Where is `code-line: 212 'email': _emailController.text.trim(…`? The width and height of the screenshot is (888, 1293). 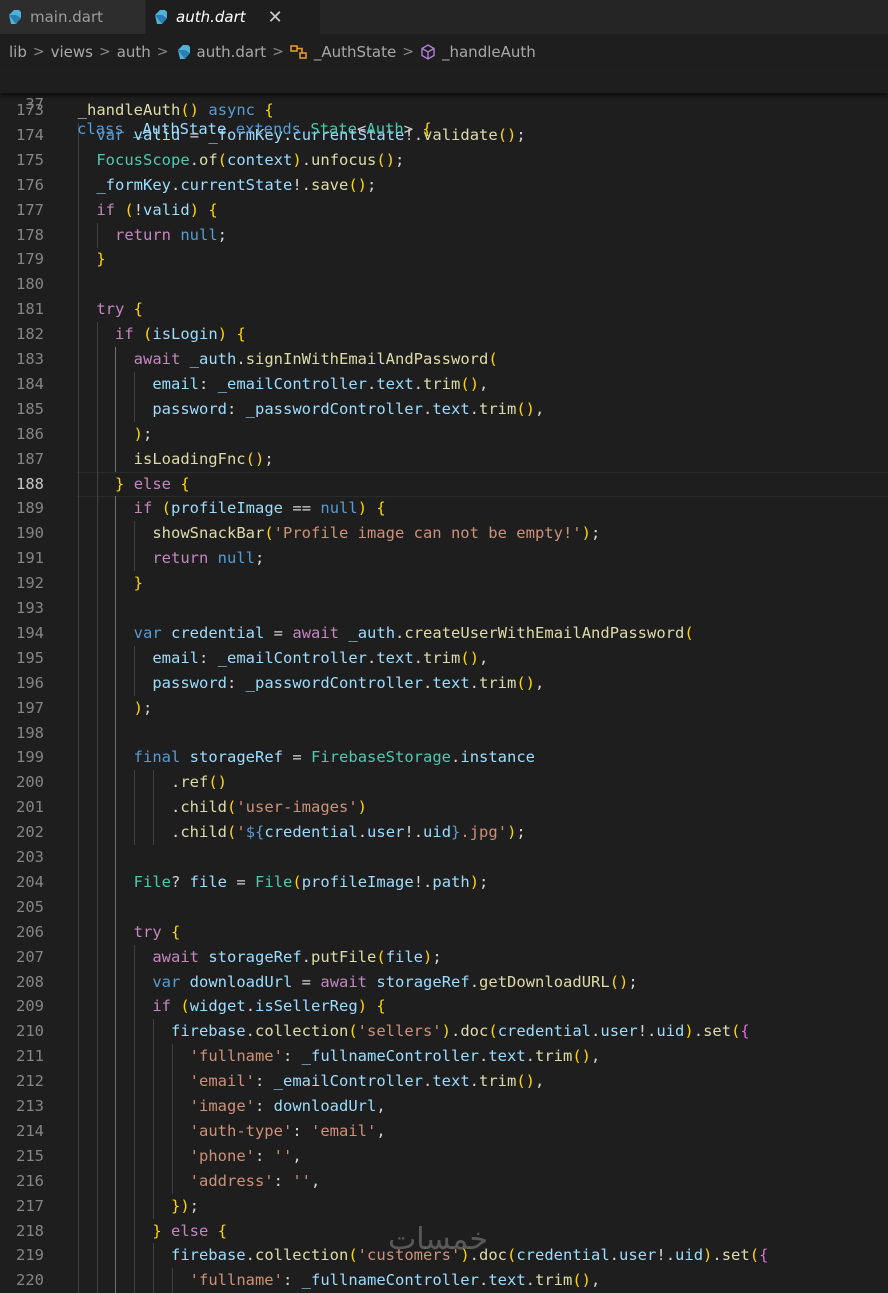
code-line: 212 'email': _emailController.text.trim(… is located at coordinates (444, 1082).